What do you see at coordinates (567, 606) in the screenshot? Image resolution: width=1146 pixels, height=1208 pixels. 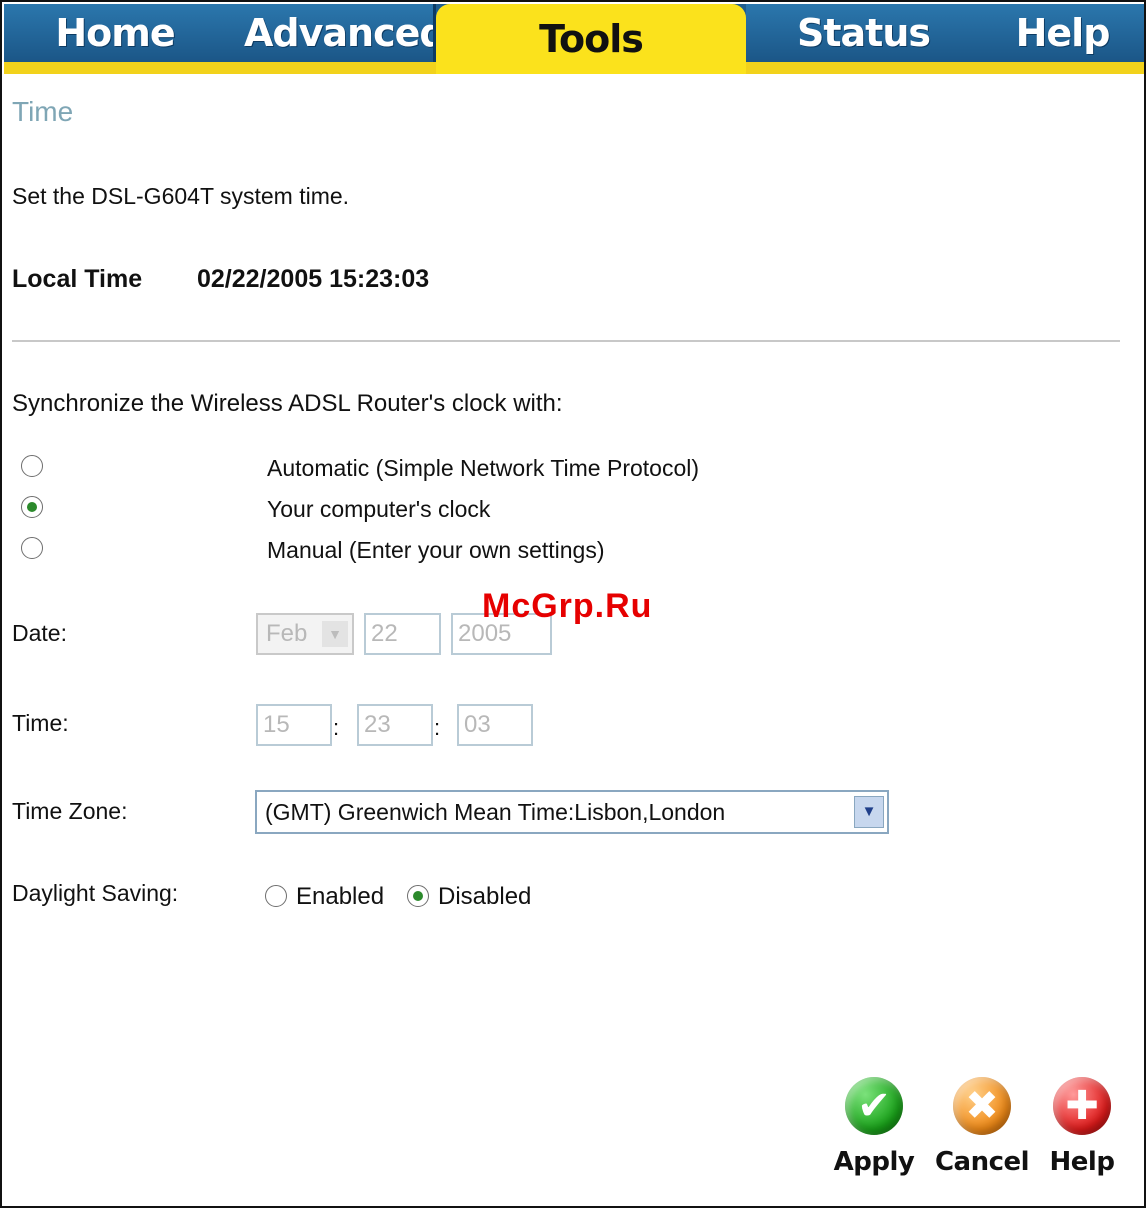 I see `watermark: McGrp.Ru` at bounding box center [567, 606].